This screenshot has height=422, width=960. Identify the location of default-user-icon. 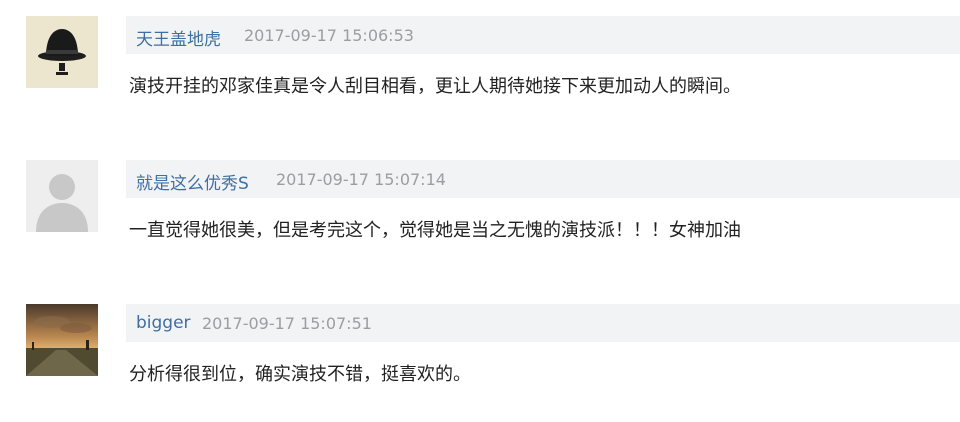
(62, 196).